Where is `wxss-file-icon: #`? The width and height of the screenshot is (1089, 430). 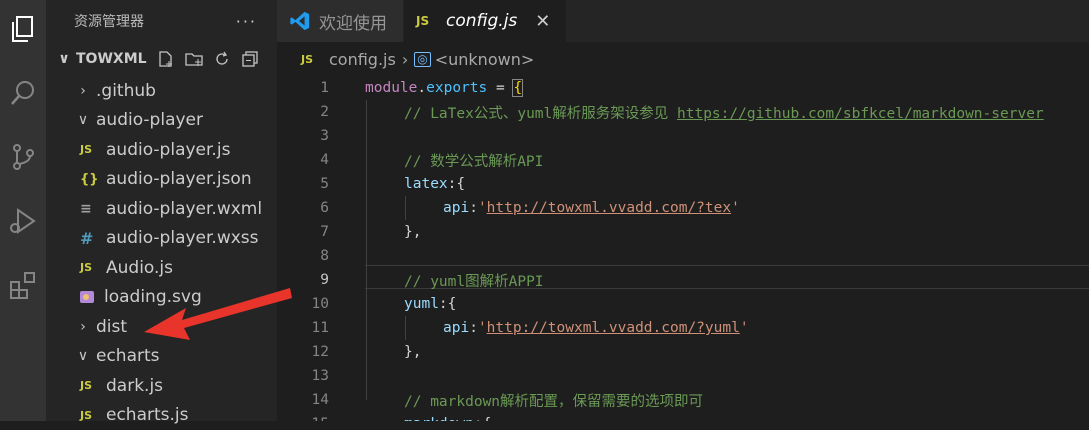
wxss-file-icon: # is located at coordinates (90, 238).